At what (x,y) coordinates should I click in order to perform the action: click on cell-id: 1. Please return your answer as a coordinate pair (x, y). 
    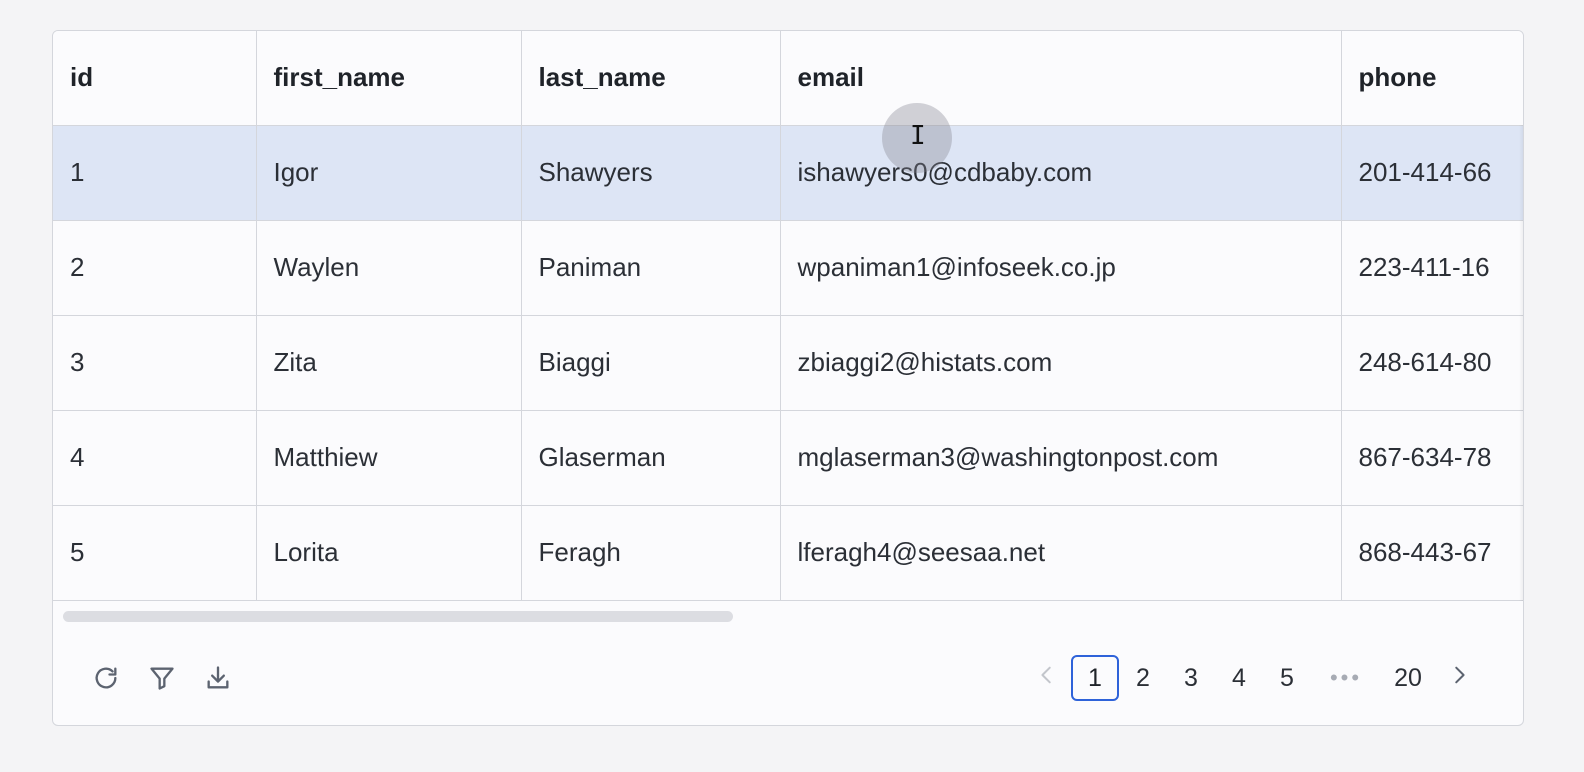
    Looking at the image, I should click on (155, 173).